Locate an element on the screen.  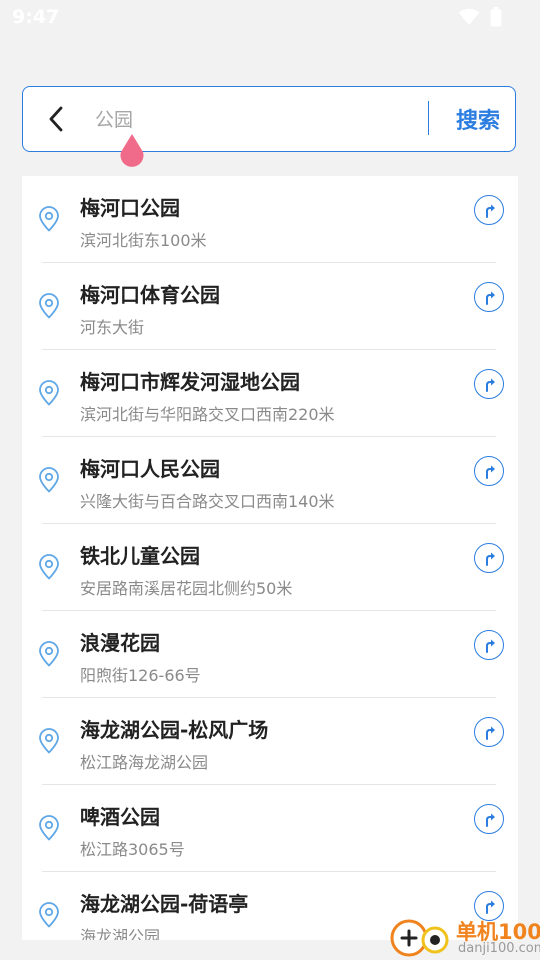
result-item: 梅河口体育公园 河东大街 is located at coordinates (270, 306).